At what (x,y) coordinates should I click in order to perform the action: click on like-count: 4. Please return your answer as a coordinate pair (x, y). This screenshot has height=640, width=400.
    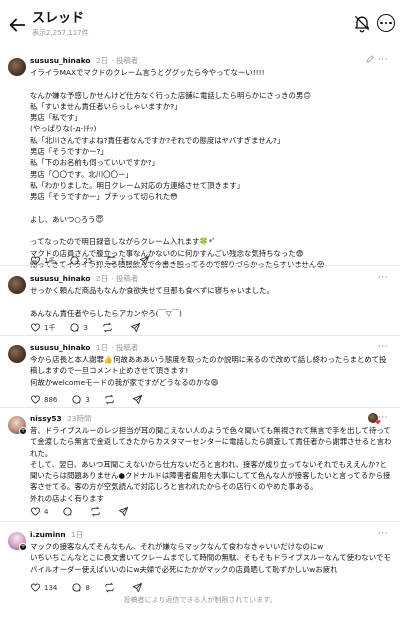
    Looking at the image, I should click on (46, 511).